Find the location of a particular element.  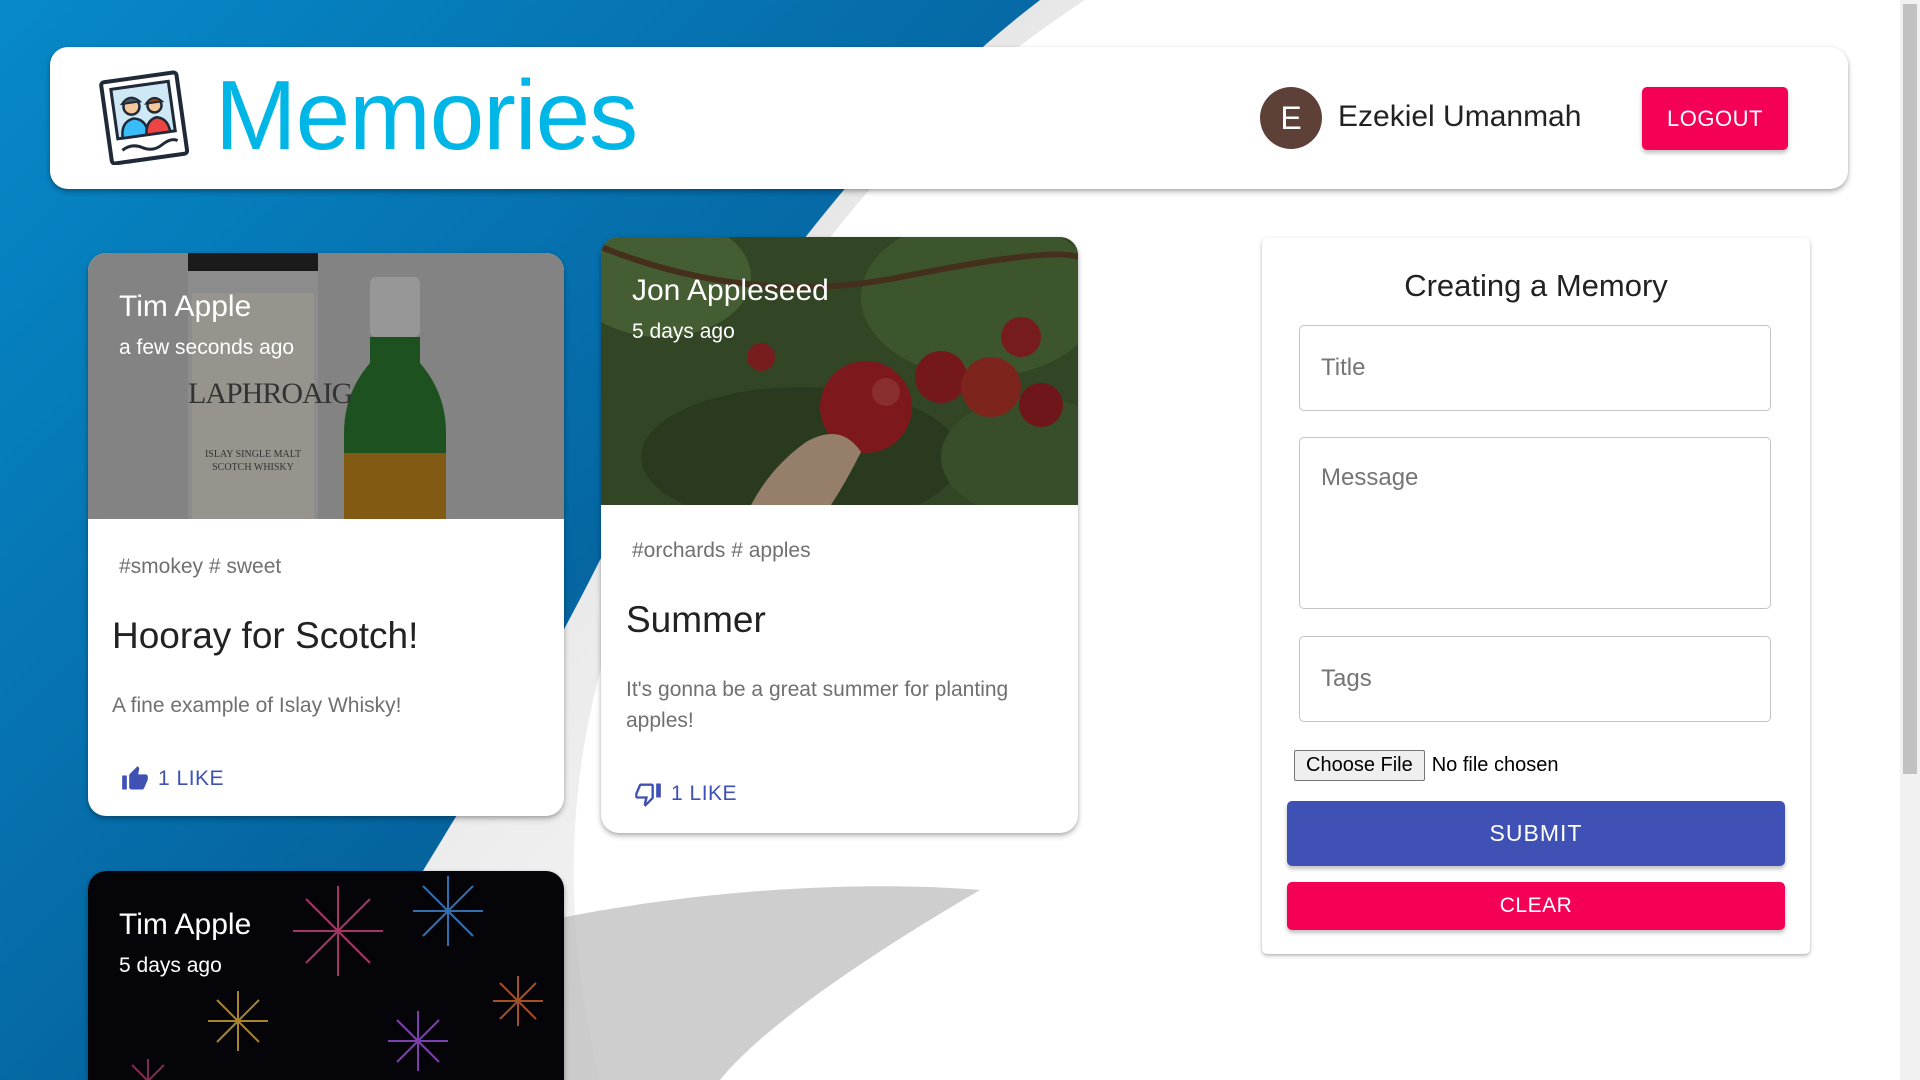

vertical-scrollbar is located at coordinates (1910, 540).